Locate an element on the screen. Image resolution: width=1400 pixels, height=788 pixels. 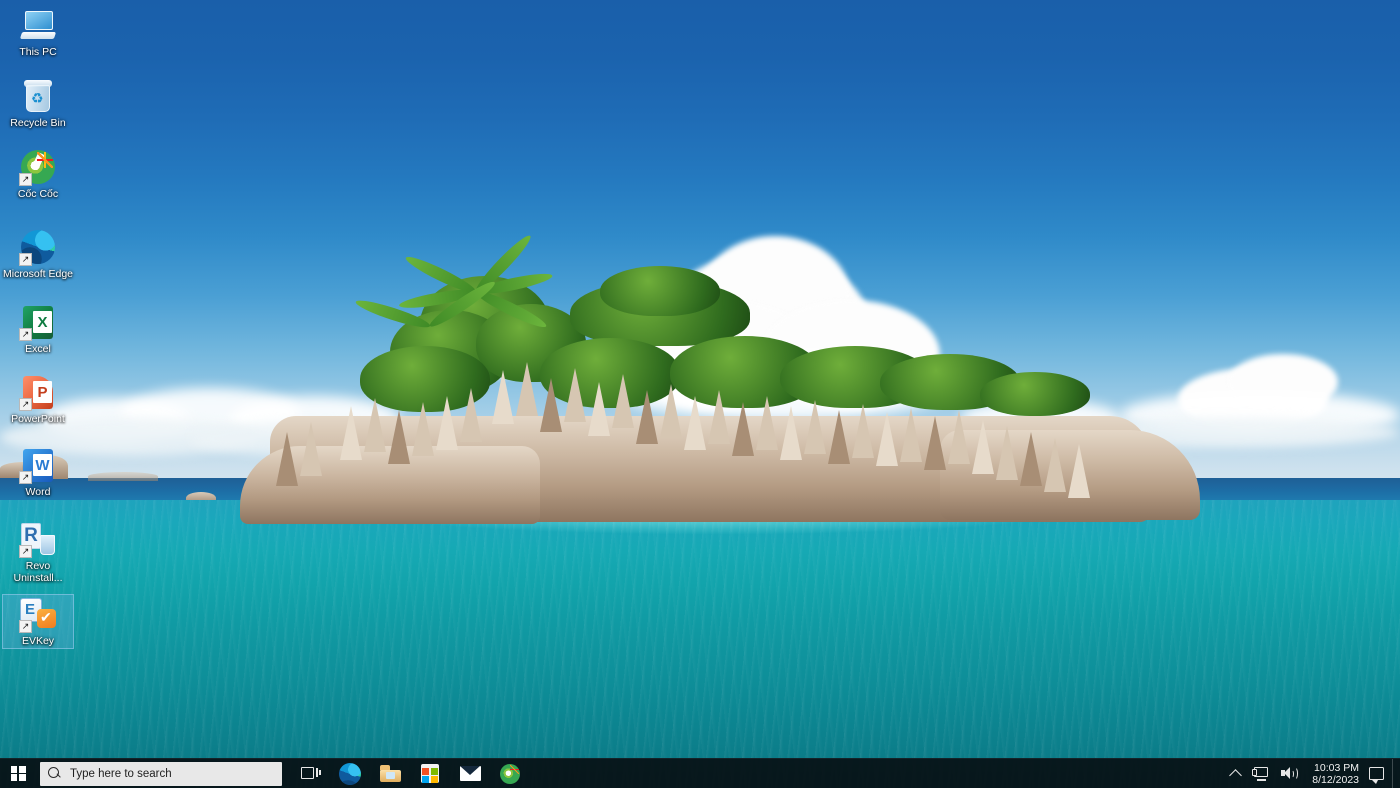
notification-icon is located at coordinates (1376, 775).